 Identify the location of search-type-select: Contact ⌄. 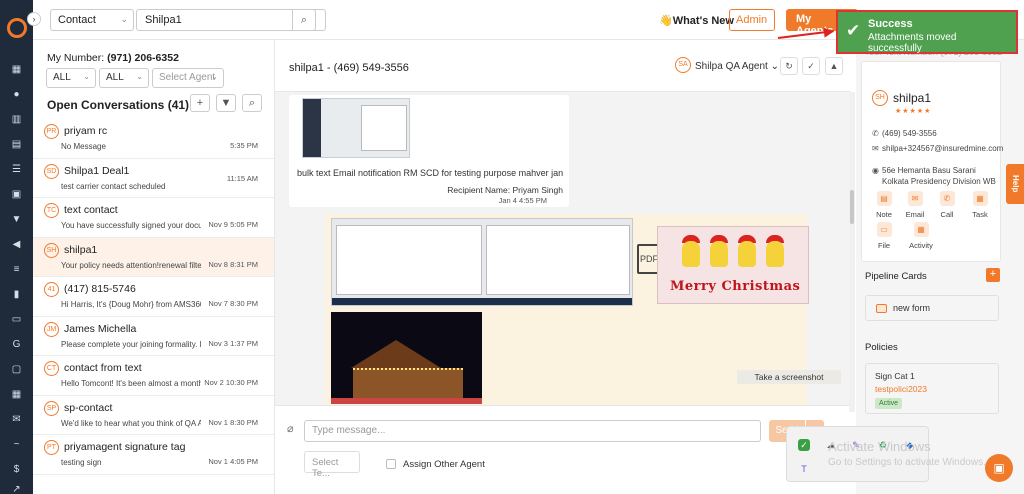
(92, 20).